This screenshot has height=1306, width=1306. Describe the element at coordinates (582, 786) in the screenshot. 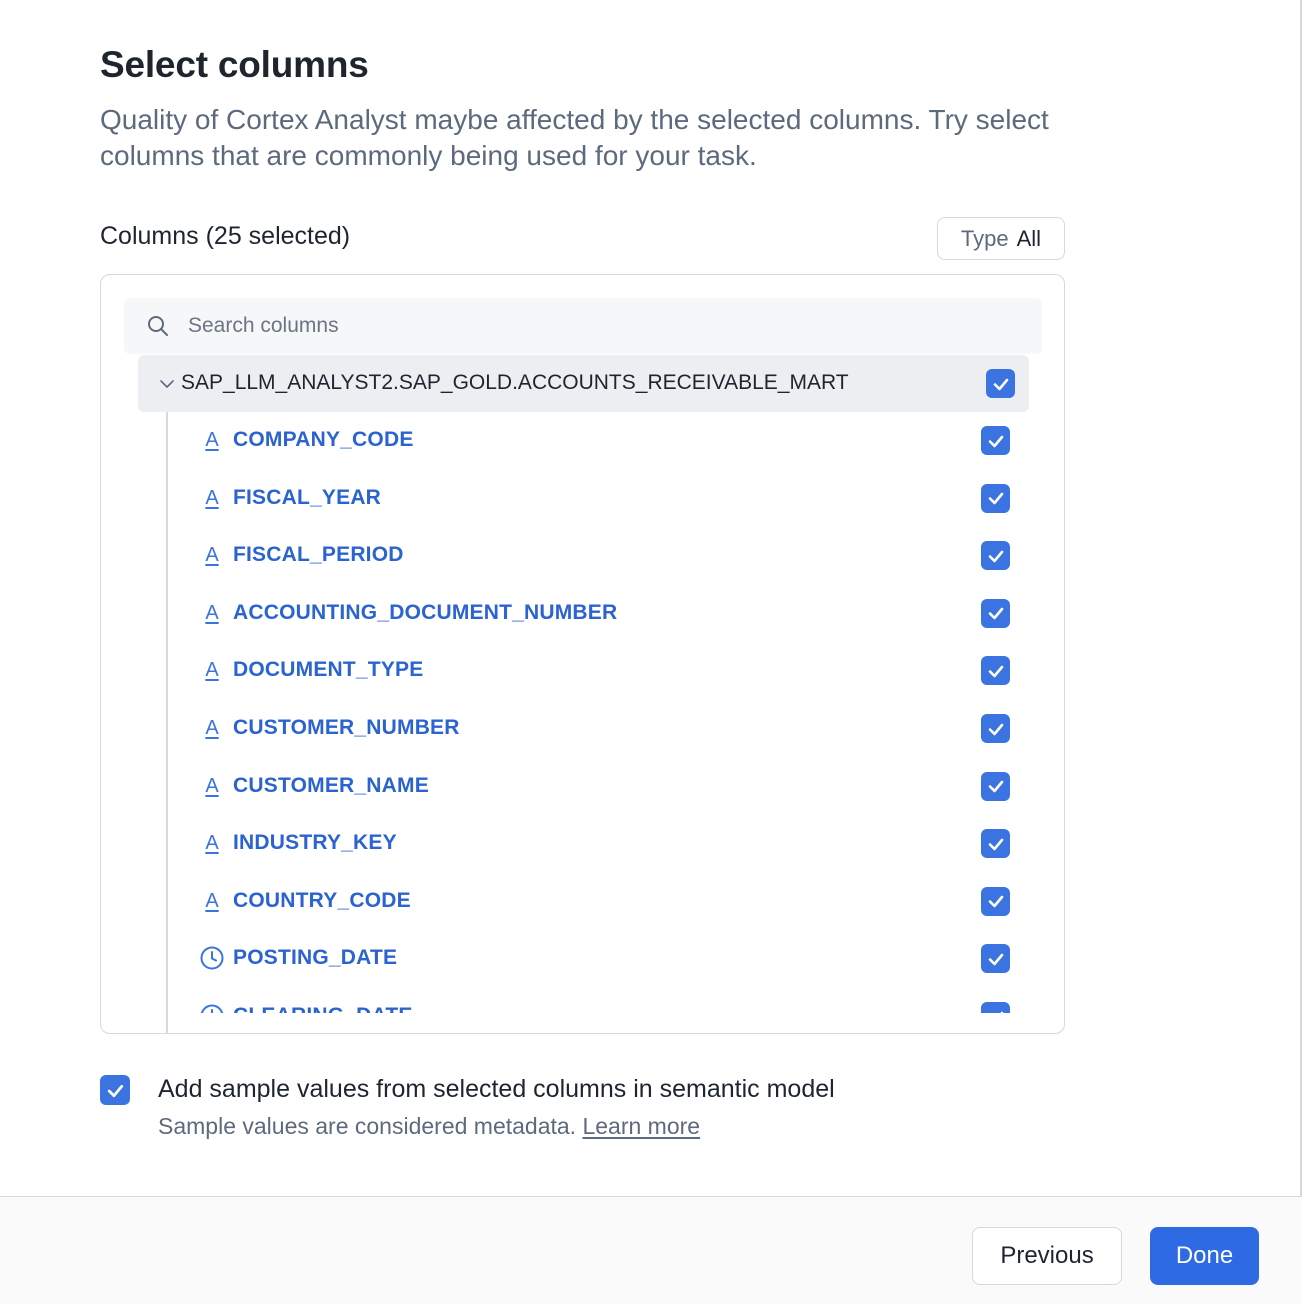

I see `column-row: A CUSTOMER_NAME` at that location.